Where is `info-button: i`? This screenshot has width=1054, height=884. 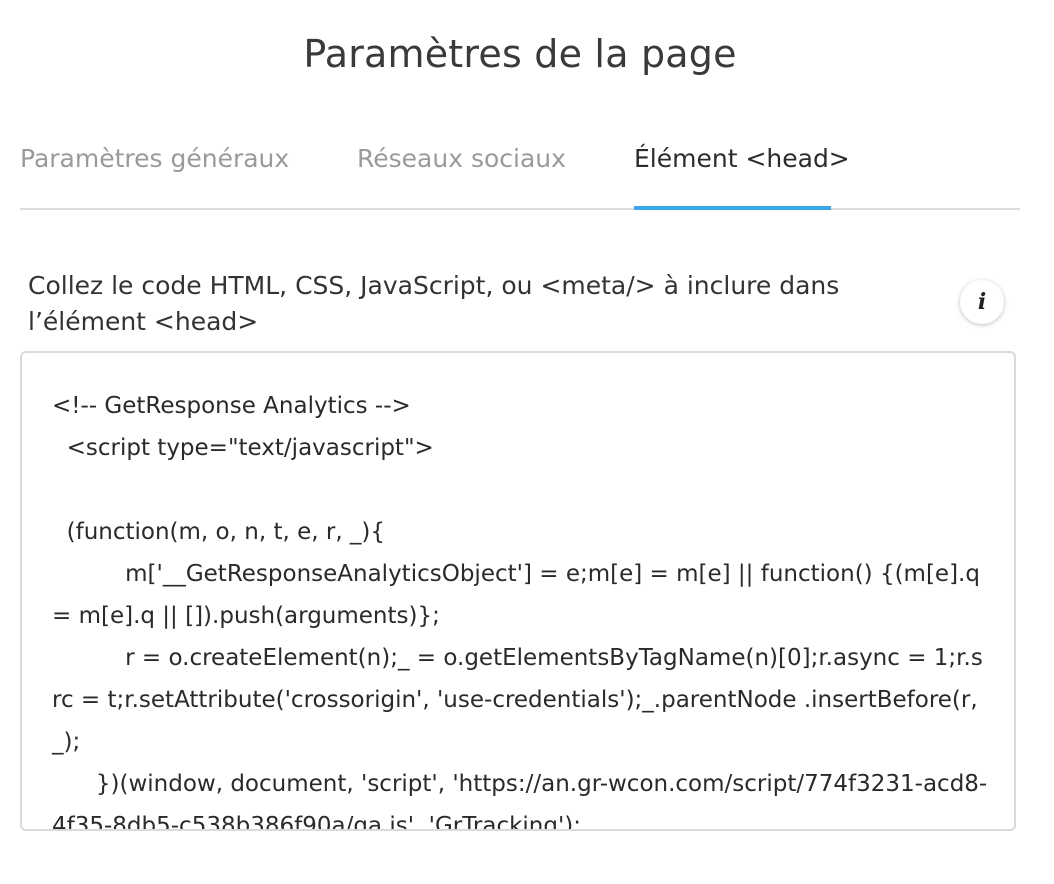
info-button: i is located at coordinates (982, 302).